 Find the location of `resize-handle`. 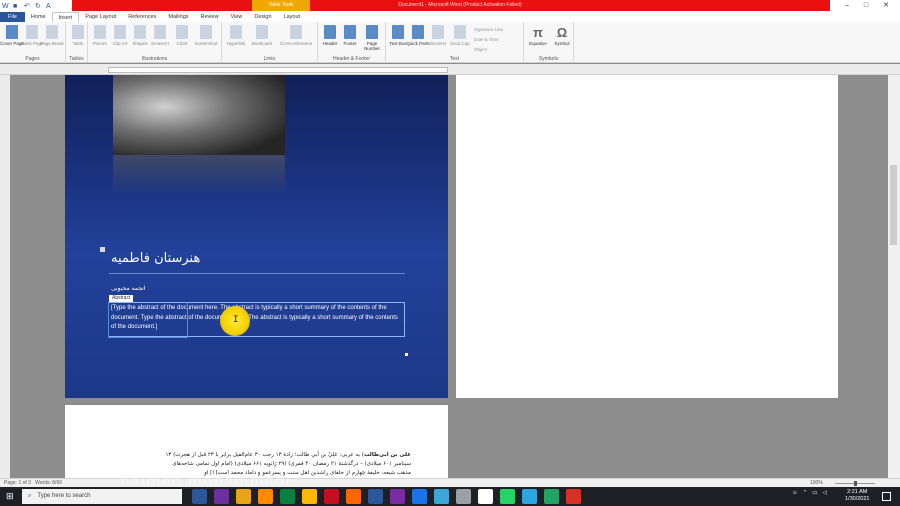

resize-handle is located at coordinates (406, 354).